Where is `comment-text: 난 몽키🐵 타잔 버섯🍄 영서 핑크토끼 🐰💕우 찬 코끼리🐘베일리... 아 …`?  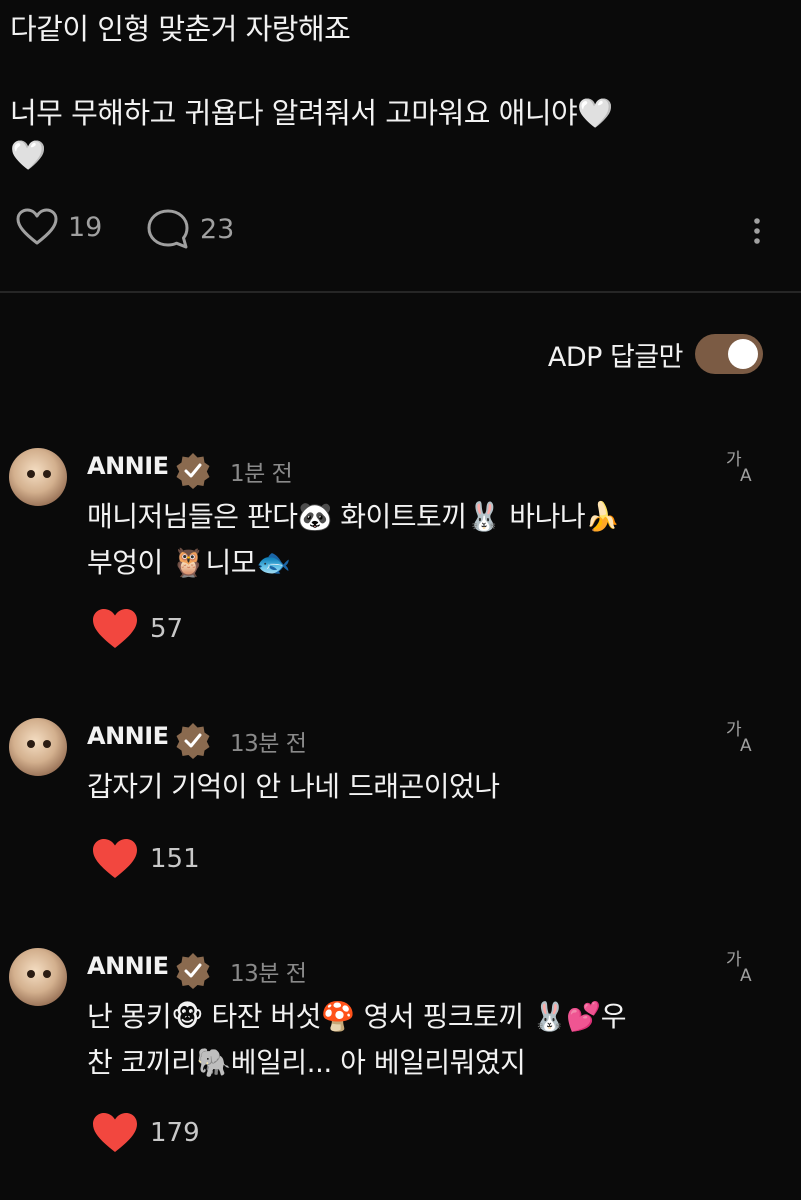
comment-text: 난 몽키🐵 타잔 버섯🍄 영서 핑크토끼 🐰💕우 찬 코끼리🐘베일리... 아 … is located at coordinates (357, 1039).